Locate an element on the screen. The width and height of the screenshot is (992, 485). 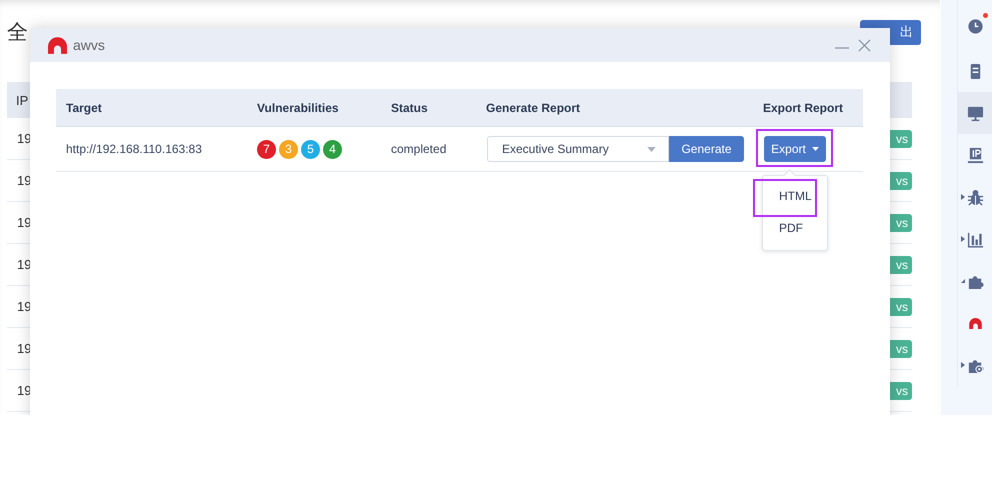
monitor-icon is located at coordinates (975, 113).